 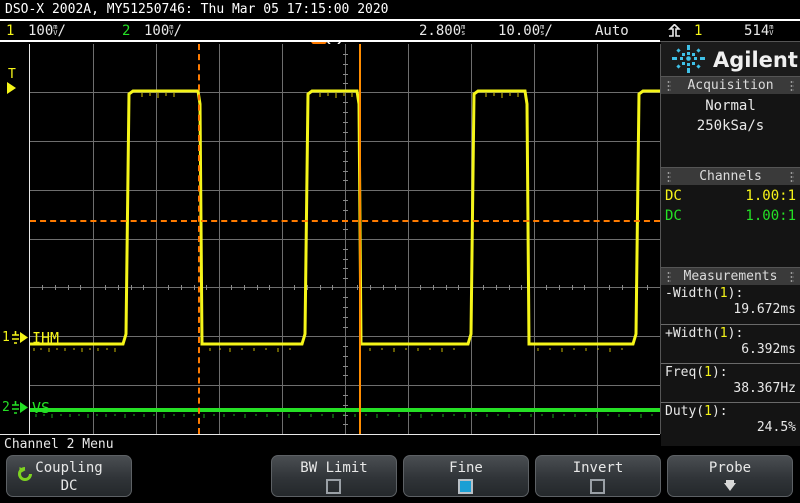 What do you see at coordinates (597, 486) in the screenshot?
I see `softkey-invert-checkbox` at bounding box center [597, 486].